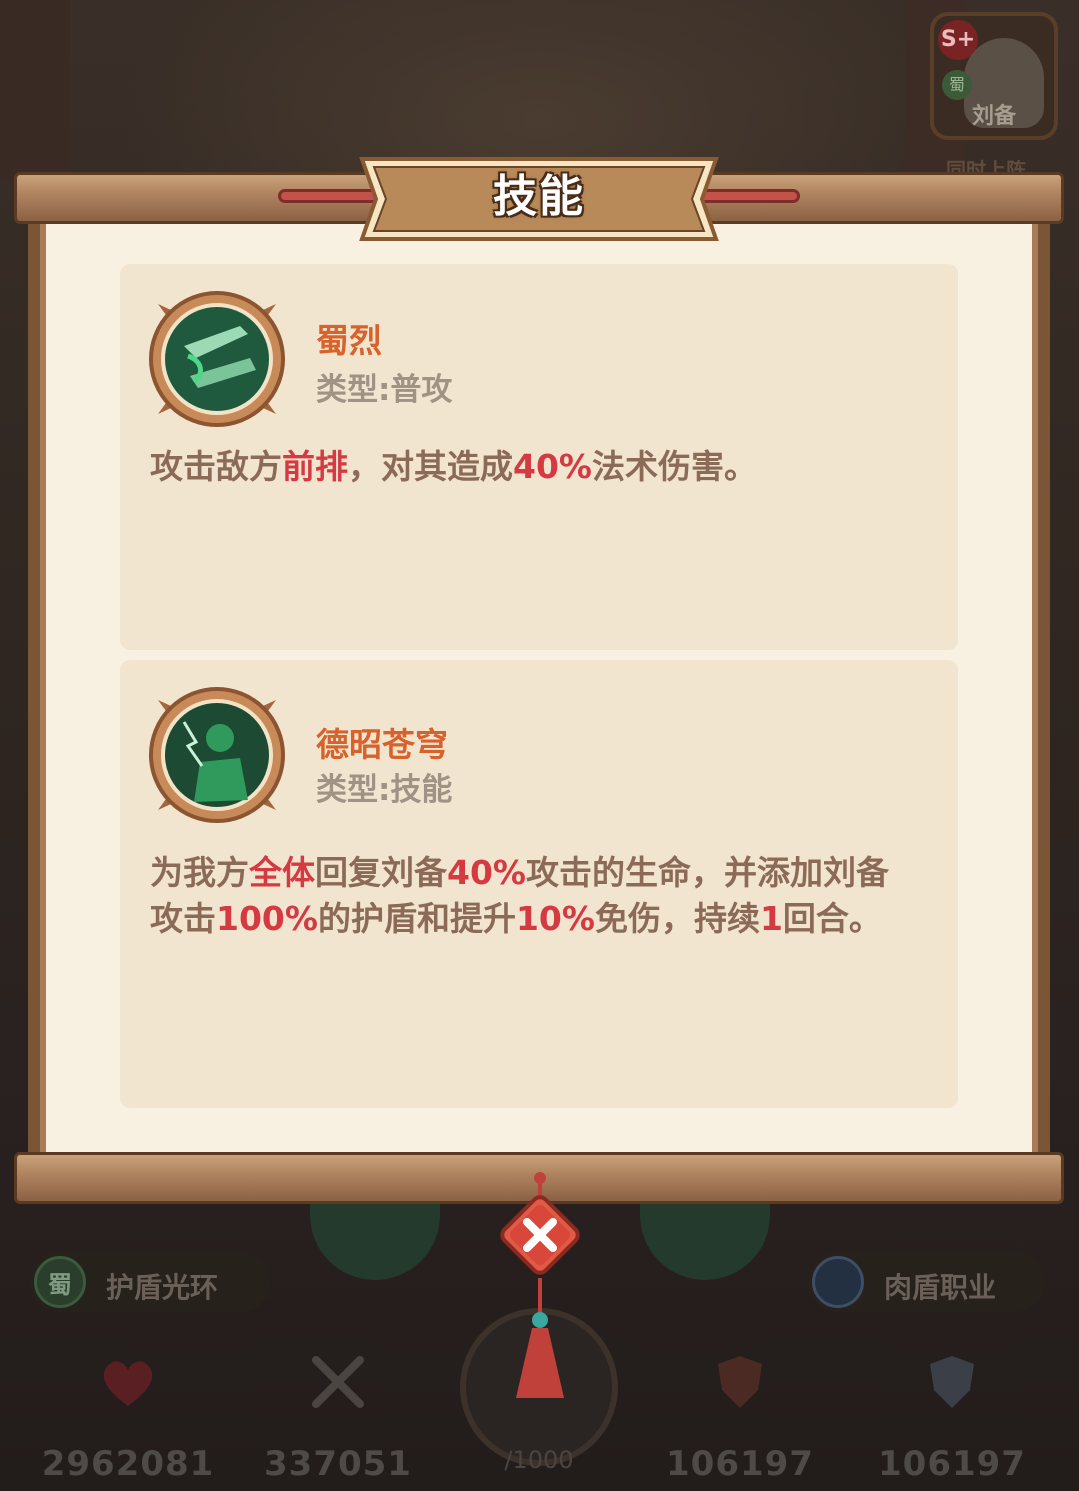  Describe the element at coordinates (677, 918) in the screenshot. I see `desc-segment: 免伤，持续` at that location.